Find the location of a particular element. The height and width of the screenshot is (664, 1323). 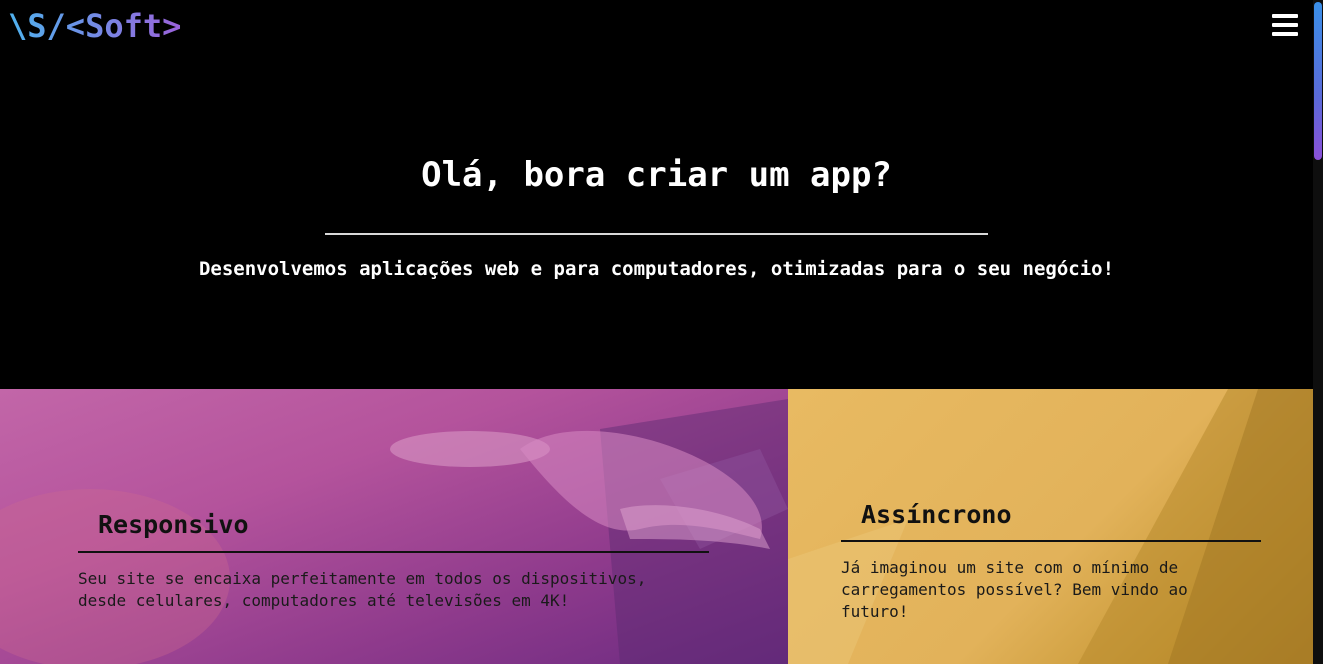

hamburger-menu-icon is located at coordinates (1286, 27).